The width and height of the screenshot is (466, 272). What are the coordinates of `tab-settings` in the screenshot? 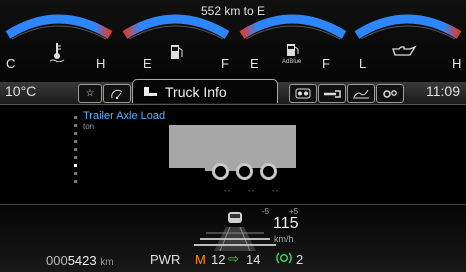 It's located at (390, 93).